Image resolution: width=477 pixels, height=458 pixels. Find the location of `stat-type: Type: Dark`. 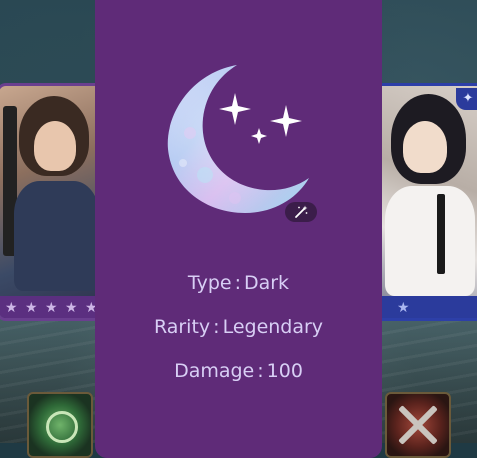

stat-type: Type: Dark is located at coordinates (238, 283).